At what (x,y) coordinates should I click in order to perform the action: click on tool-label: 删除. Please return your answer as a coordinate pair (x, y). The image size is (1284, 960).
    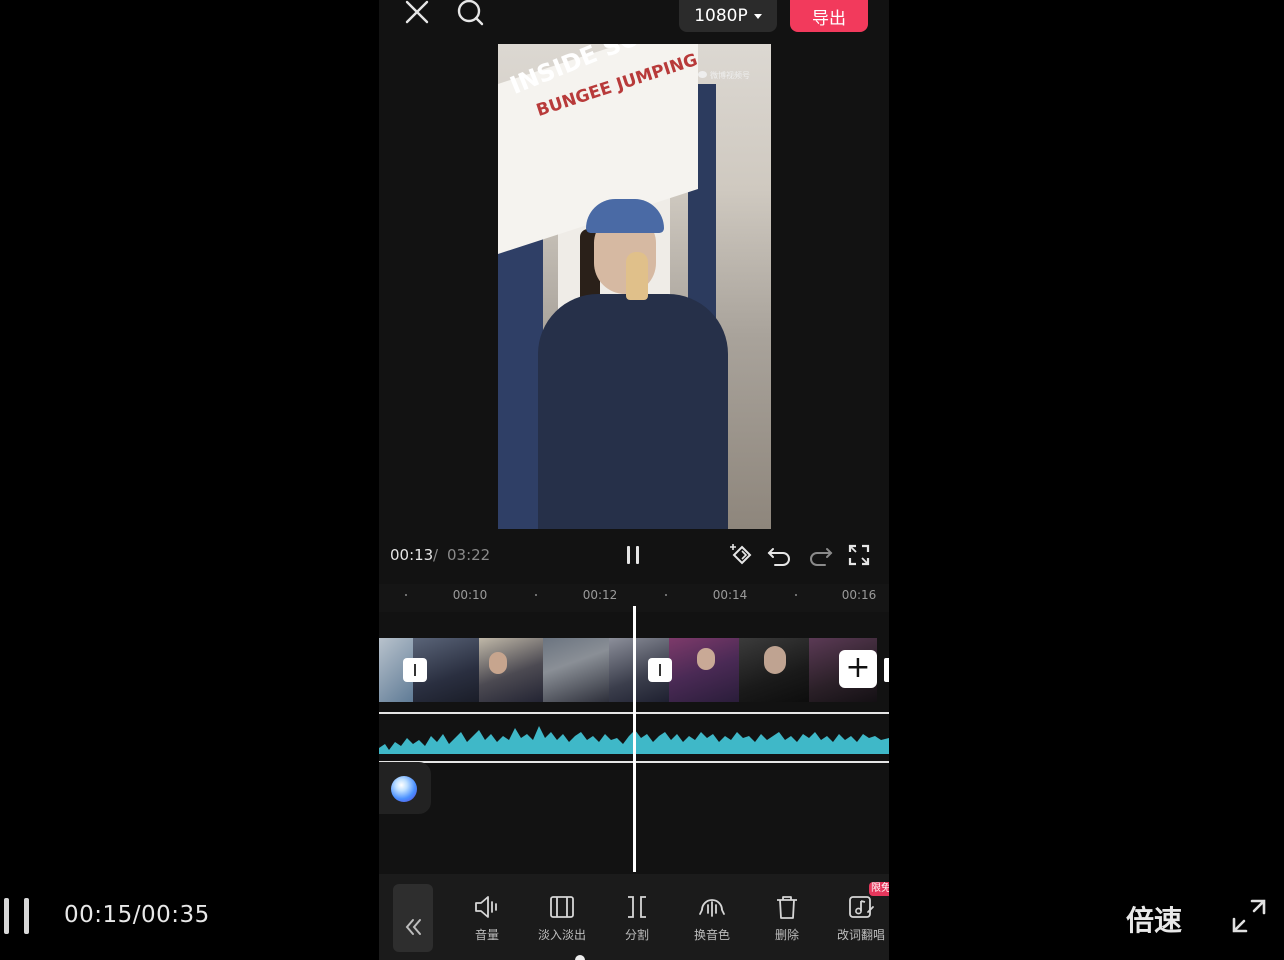
    Looking at the image, I should click on (786, 935).